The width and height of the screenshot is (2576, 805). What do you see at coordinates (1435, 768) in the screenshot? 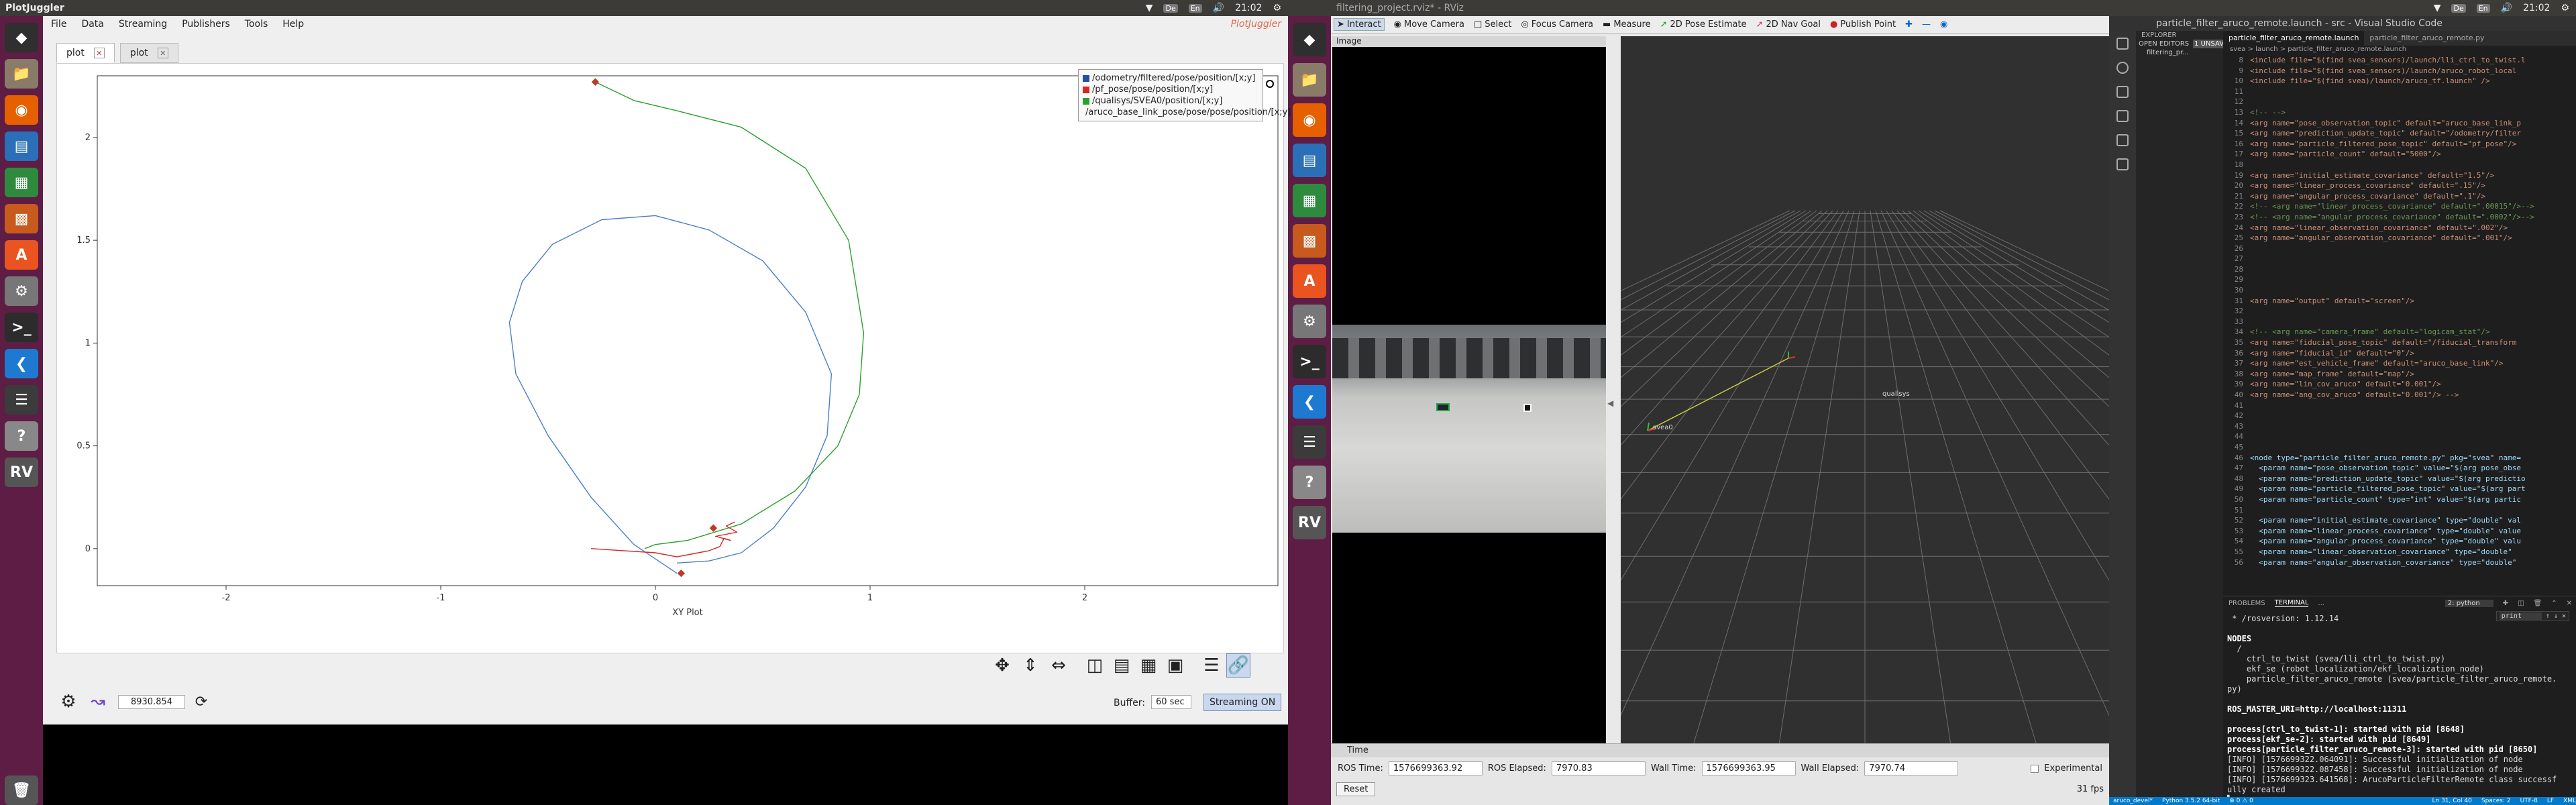
I see `ros-time-value: 1576699363.92` at bounding box center [1435, 768].